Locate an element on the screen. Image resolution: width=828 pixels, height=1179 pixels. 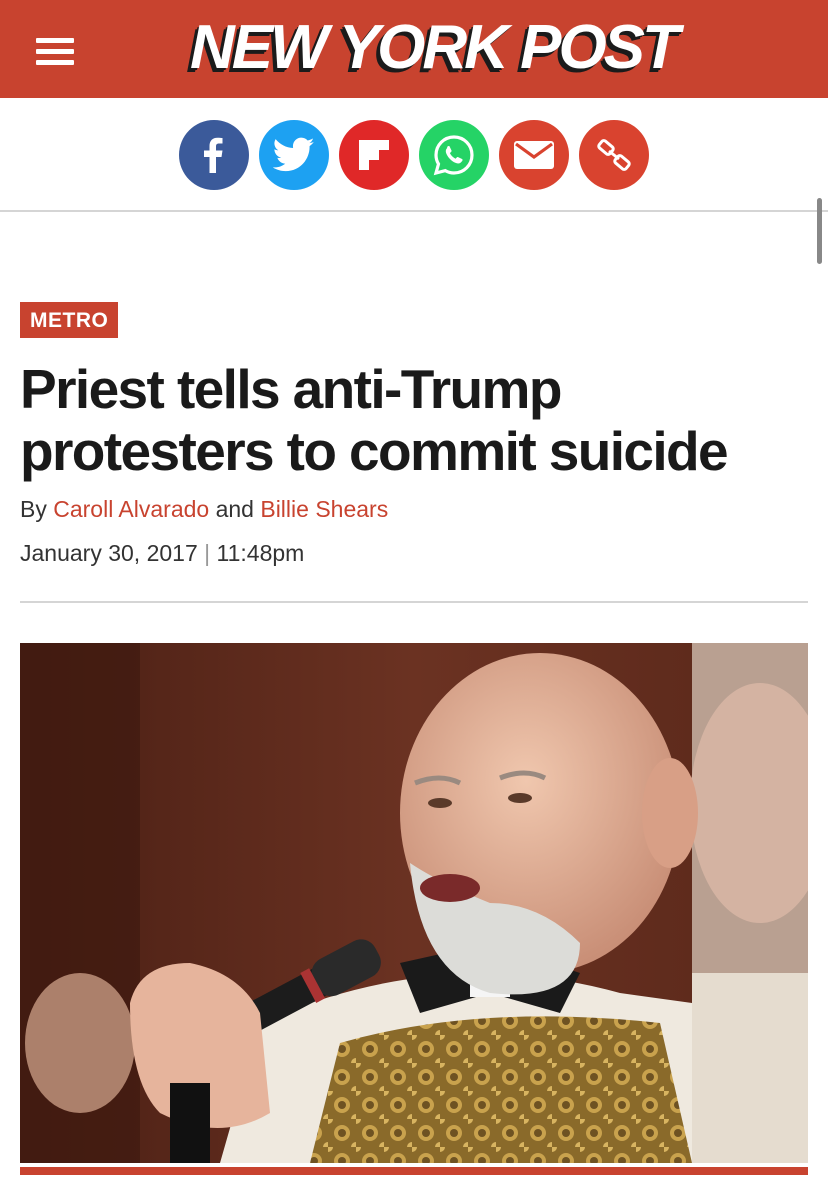
flipboard-share-button is located at coordinates (374, 155).